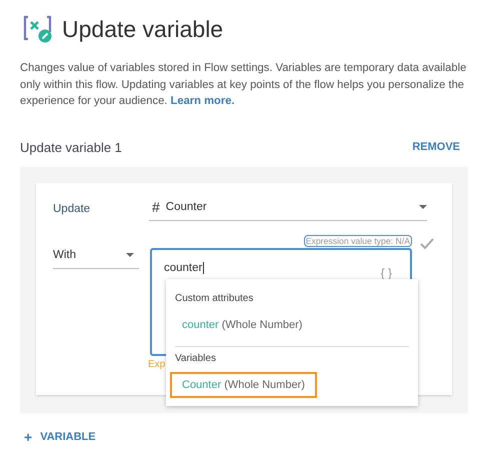  I want to click on update-label: Update, so click(72, 209).